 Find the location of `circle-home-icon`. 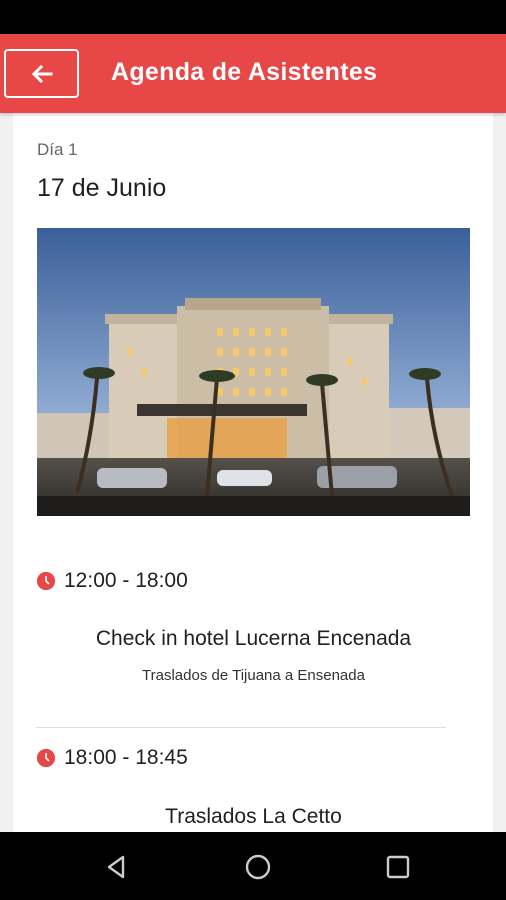

circle-home-icon is located at coordinates (258, 867).